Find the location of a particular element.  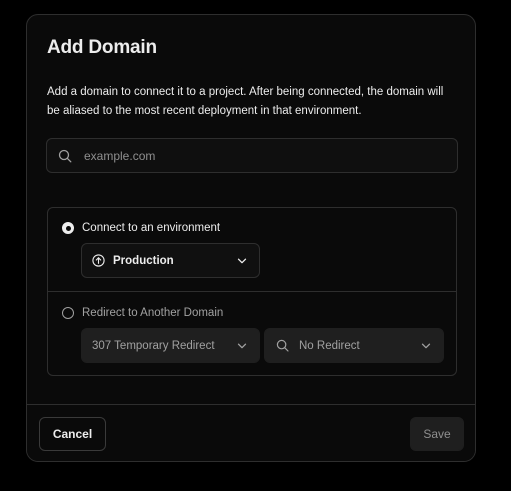

redirect-target-select: No Redirect is located at coordinates (354, 345).